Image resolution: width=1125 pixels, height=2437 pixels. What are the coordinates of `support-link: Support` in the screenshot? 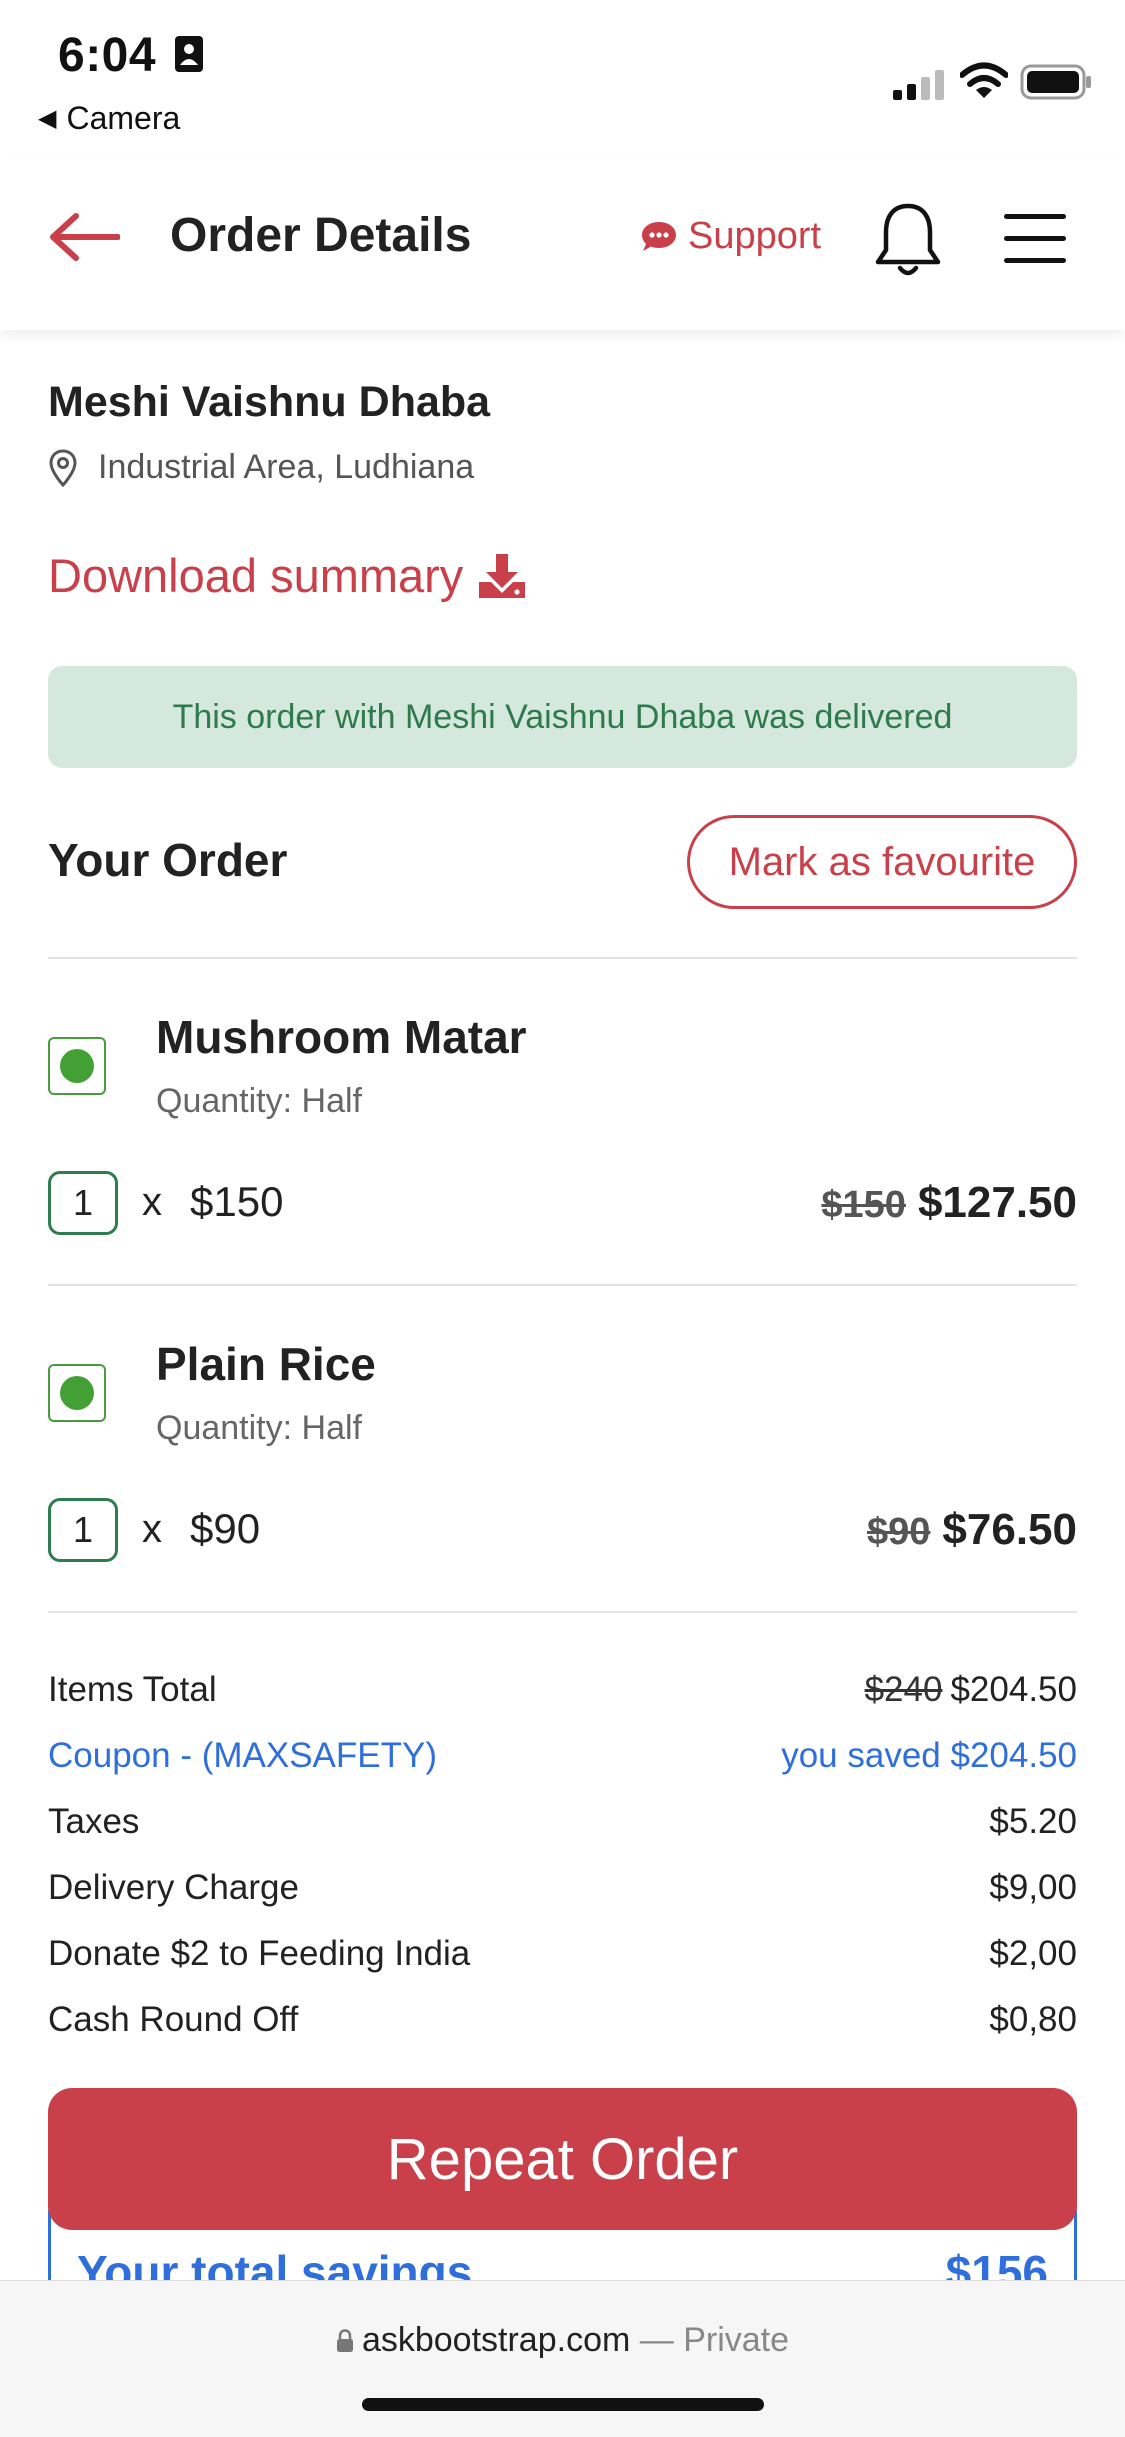 It's located at (730, 236).